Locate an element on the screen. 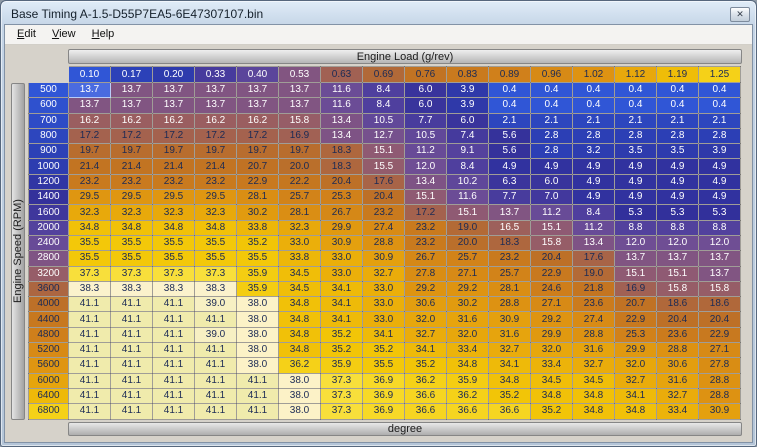  map-cell: 32.0 is located at coordinates (467, 335).